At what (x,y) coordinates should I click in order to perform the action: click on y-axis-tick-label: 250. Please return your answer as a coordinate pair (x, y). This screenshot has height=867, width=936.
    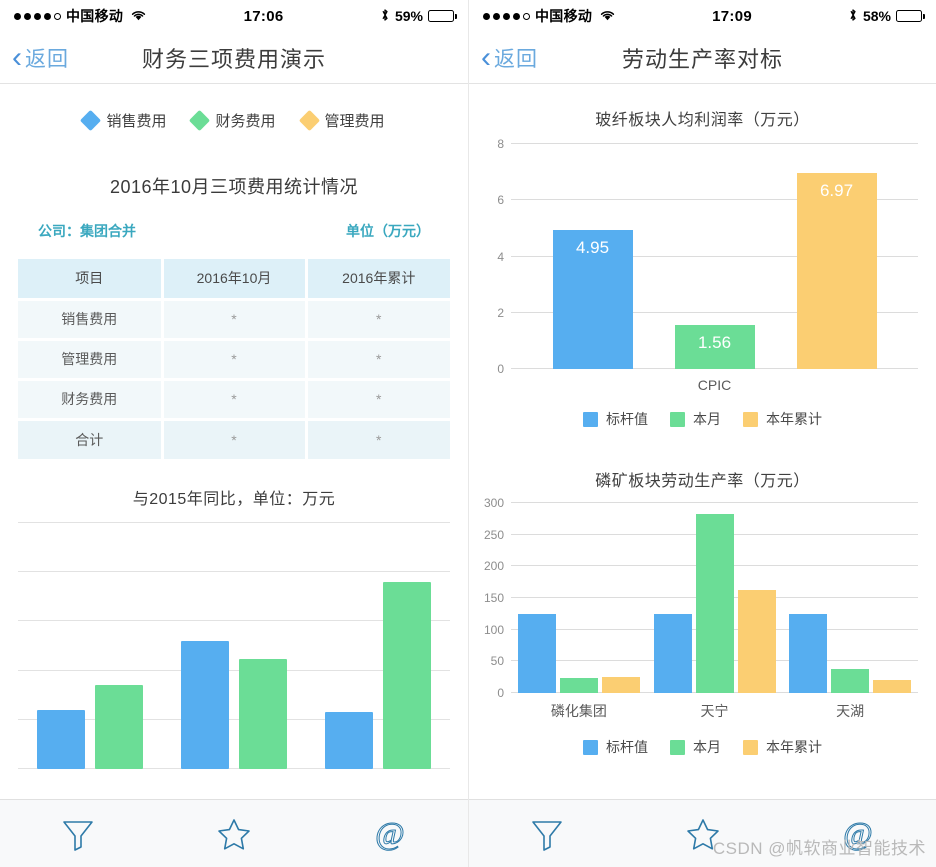
    Looking at the image, I should click on (493, 534).